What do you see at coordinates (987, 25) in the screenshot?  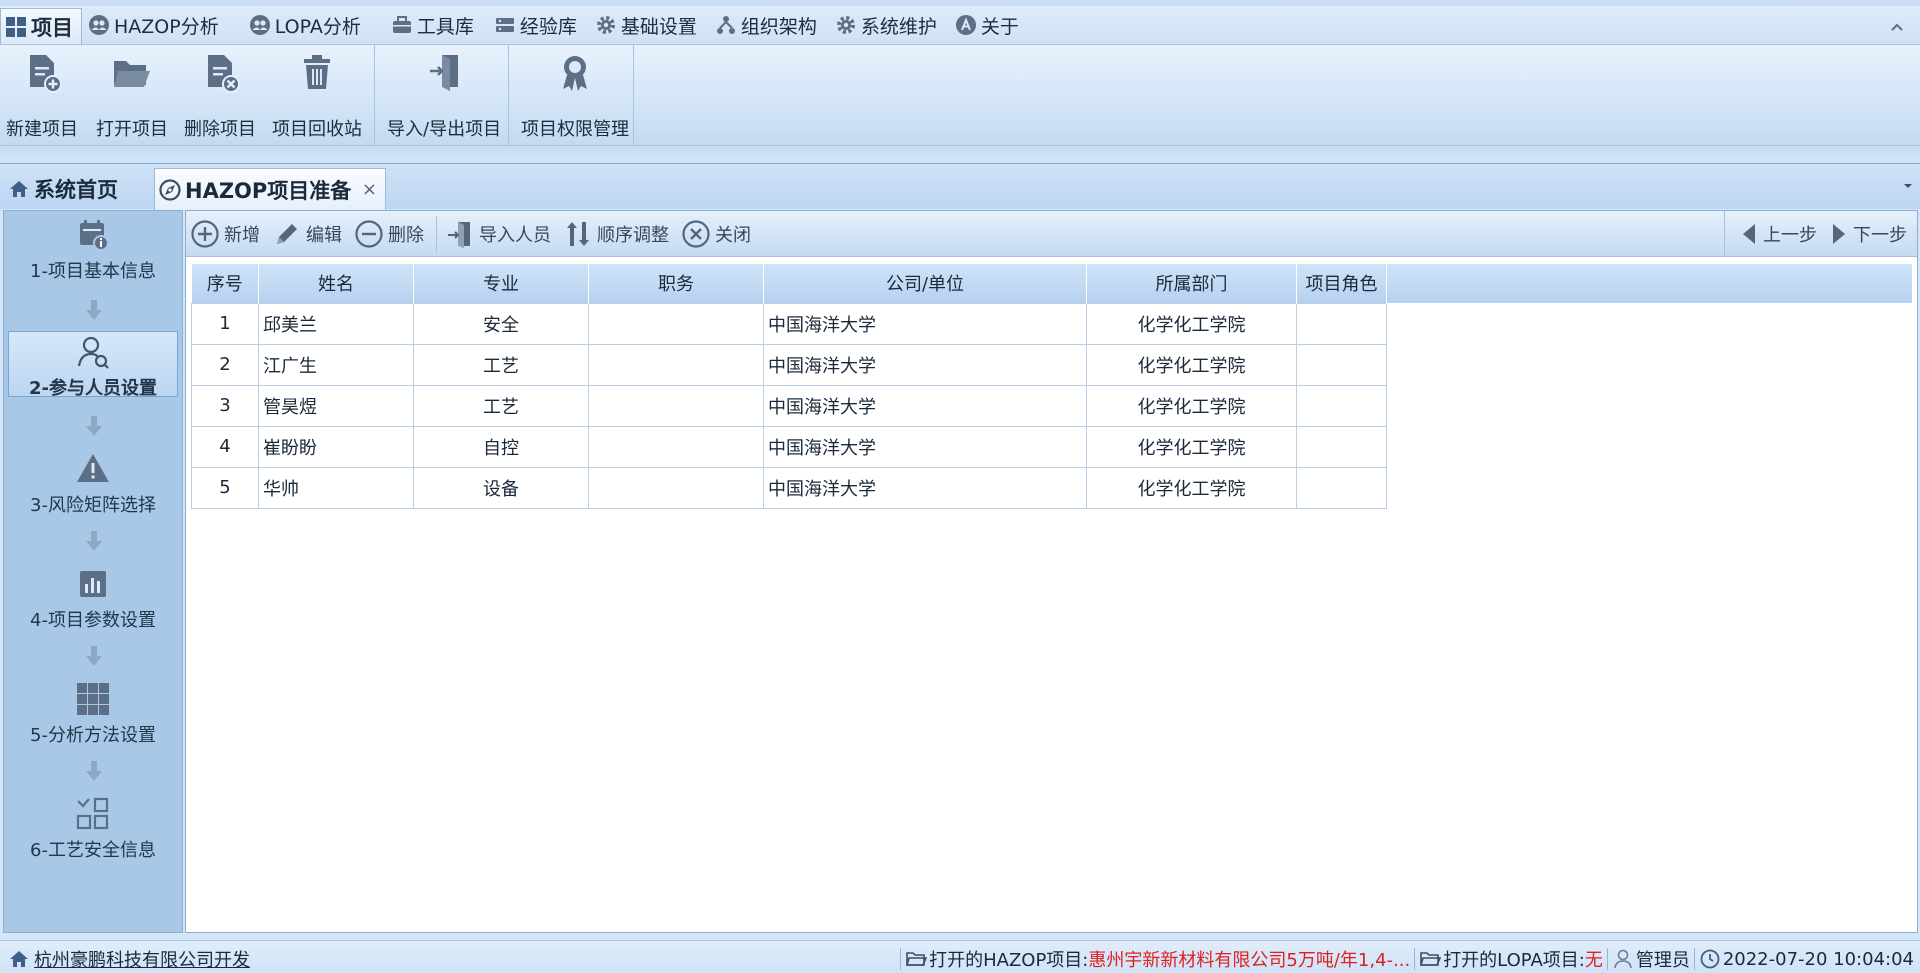 I see `menu-about: 关于` at bounding box center [987, 25].